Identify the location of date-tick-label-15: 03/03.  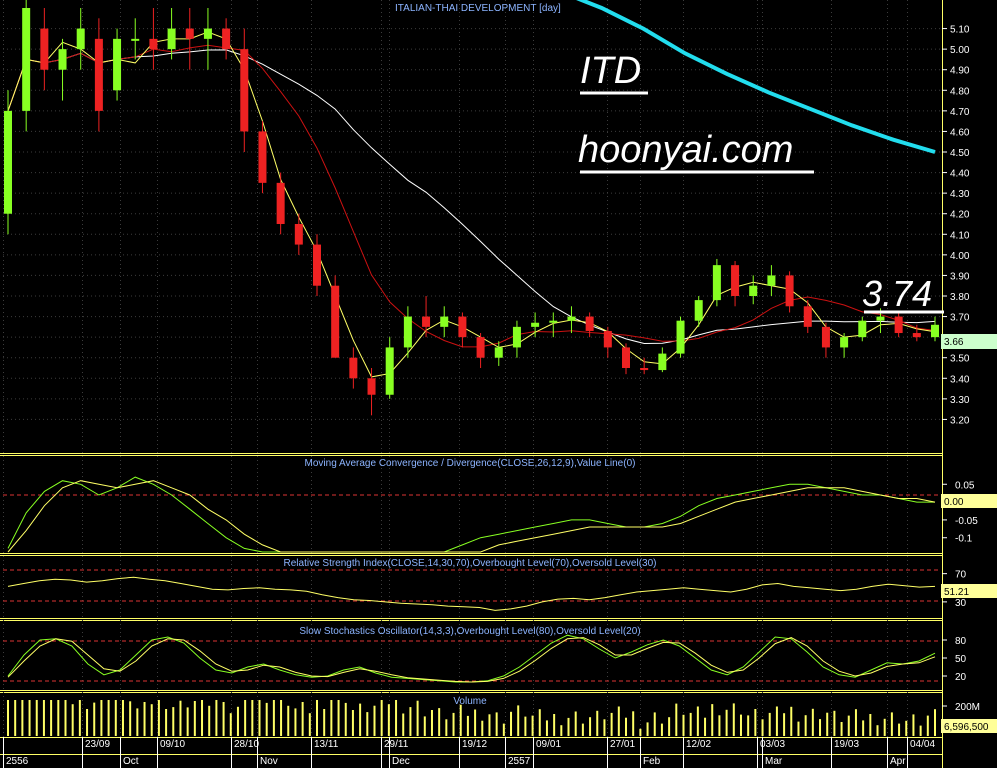
(772, 744).